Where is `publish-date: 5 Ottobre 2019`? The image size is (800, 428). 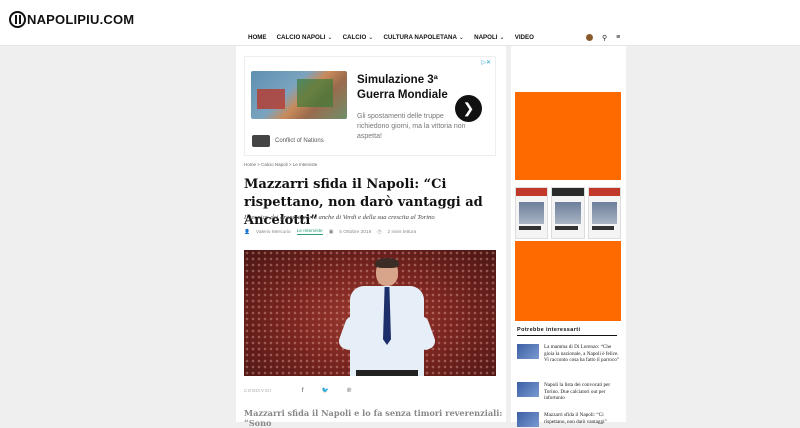
publish-date: 5 Ottobre 2019 is located at coordinates (355, 232).